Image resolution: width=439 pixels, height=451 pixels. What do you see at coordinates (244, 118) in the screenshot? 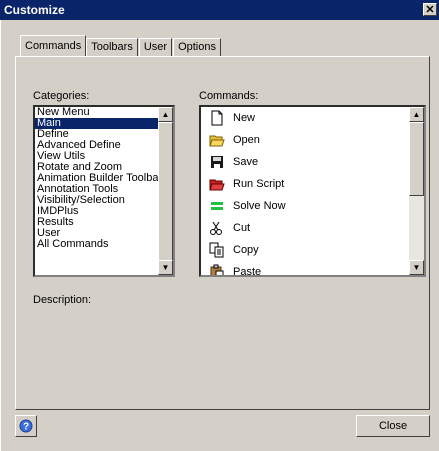
I see `command-label: New` at bounding box center [244, 118].